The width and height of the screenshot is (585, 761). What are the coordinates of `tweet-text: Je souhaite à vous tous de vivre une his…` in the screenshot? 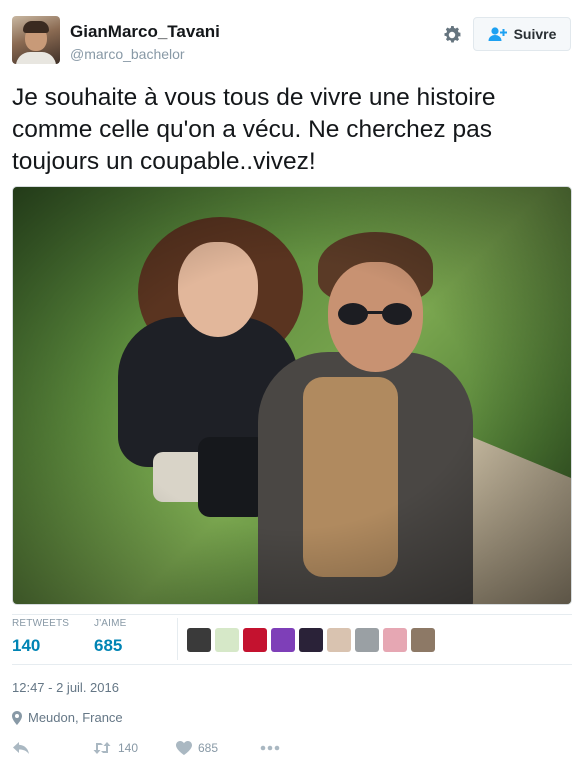 It's located at (254, 129).